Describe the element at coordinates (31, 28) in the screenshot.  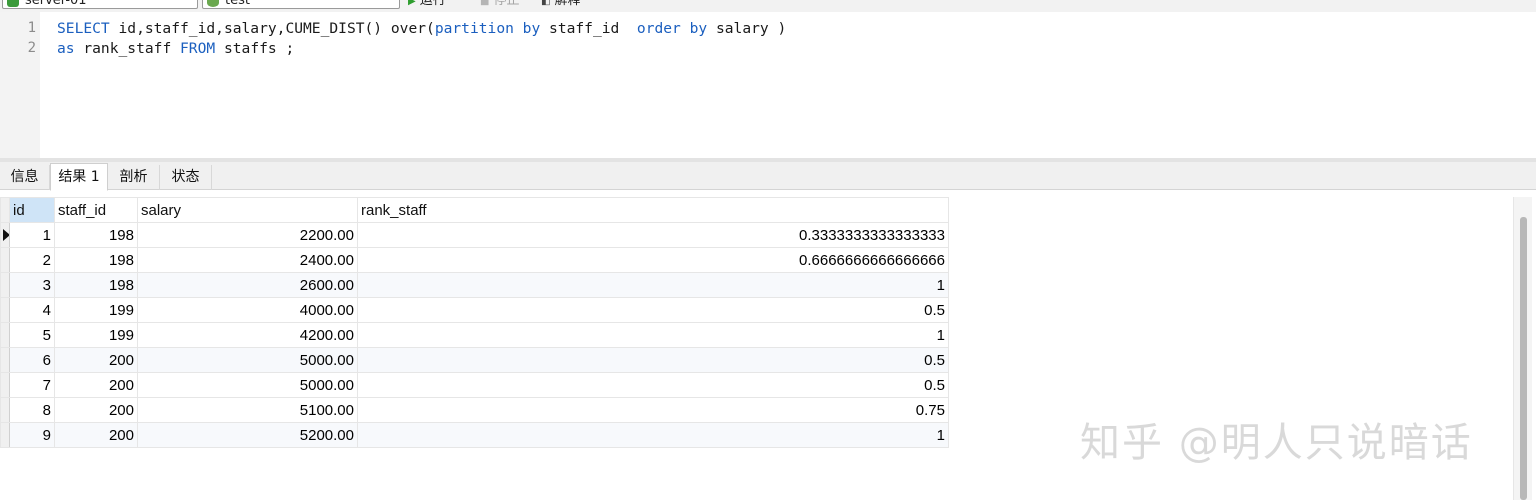
I see `line-number: 1` at that location.